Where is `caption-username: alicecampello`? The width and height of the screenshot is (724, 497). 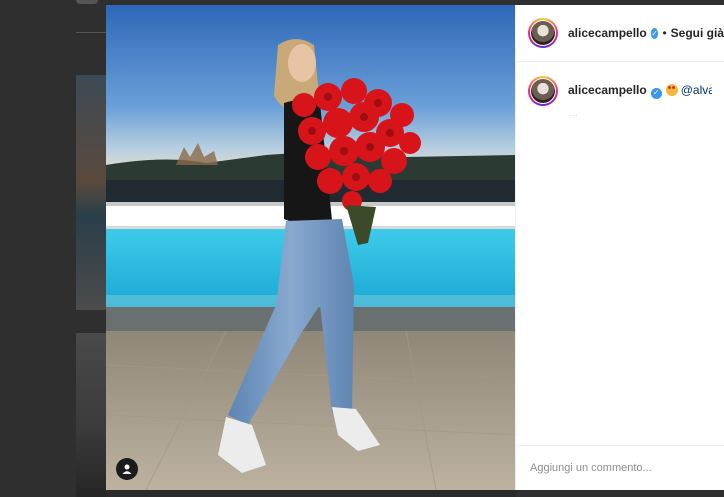 caption-username: alicecampello is located at coordinates (607, 90).